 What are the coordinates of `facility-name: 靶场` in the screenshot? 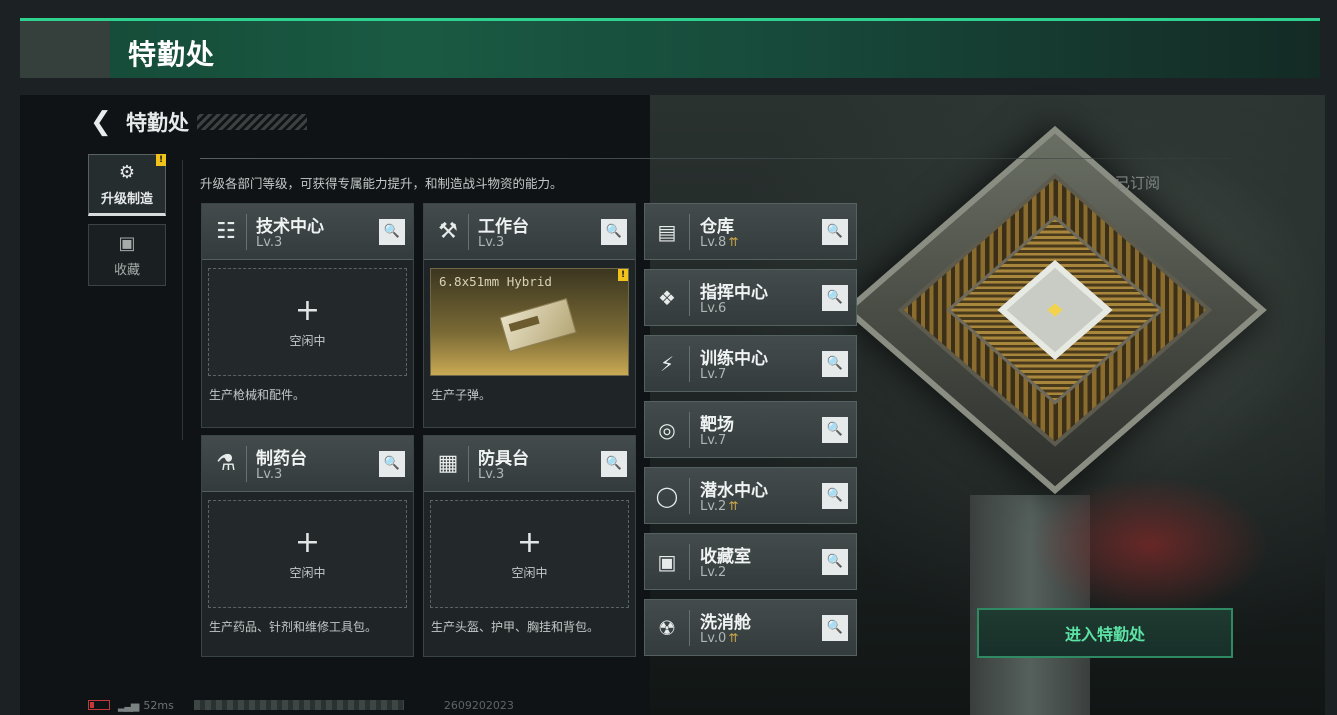 It's located at (717, 425).